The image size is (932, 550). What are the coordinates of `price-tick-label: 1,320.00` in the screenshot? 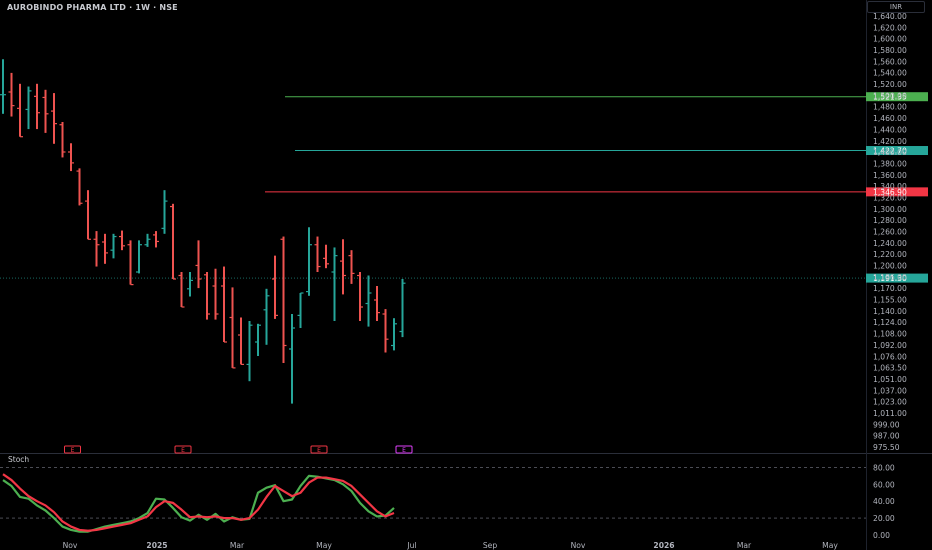 It's located at (890, 197).